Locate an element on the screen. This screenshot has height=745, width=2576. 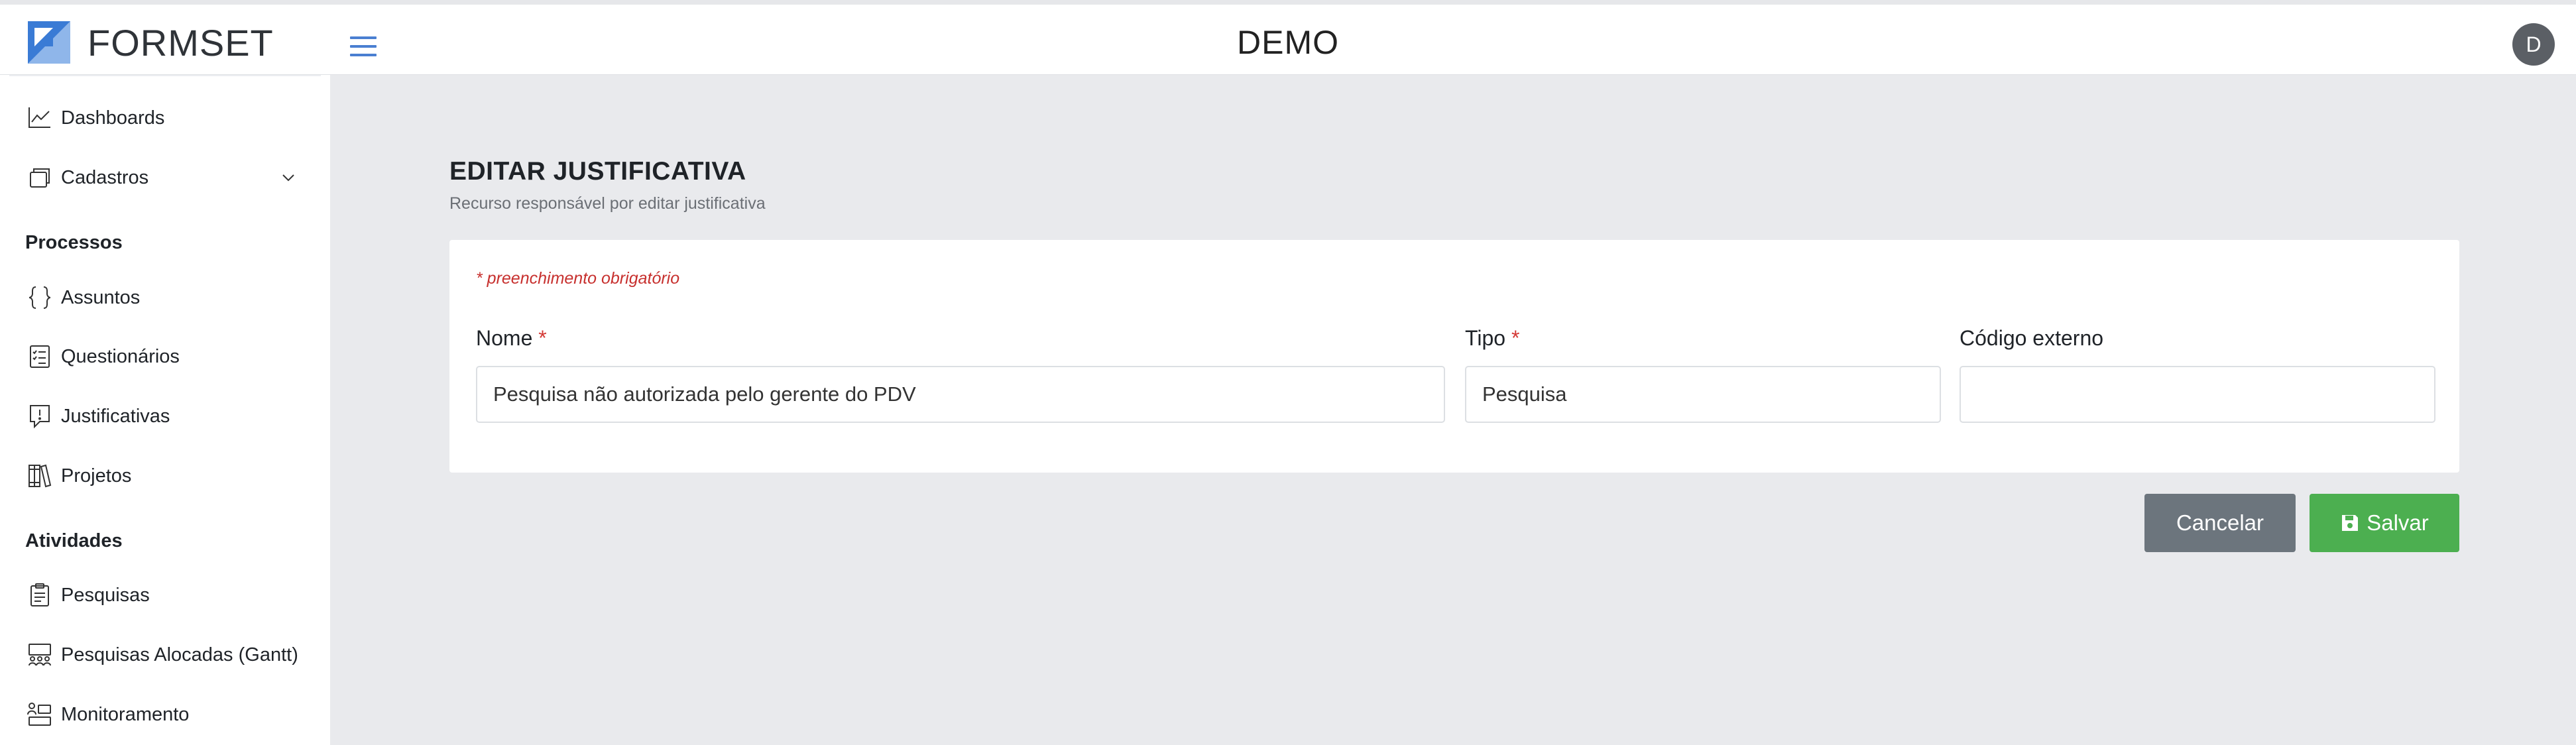
save-button-label: Salvar is located at coordinates (2398, 522).